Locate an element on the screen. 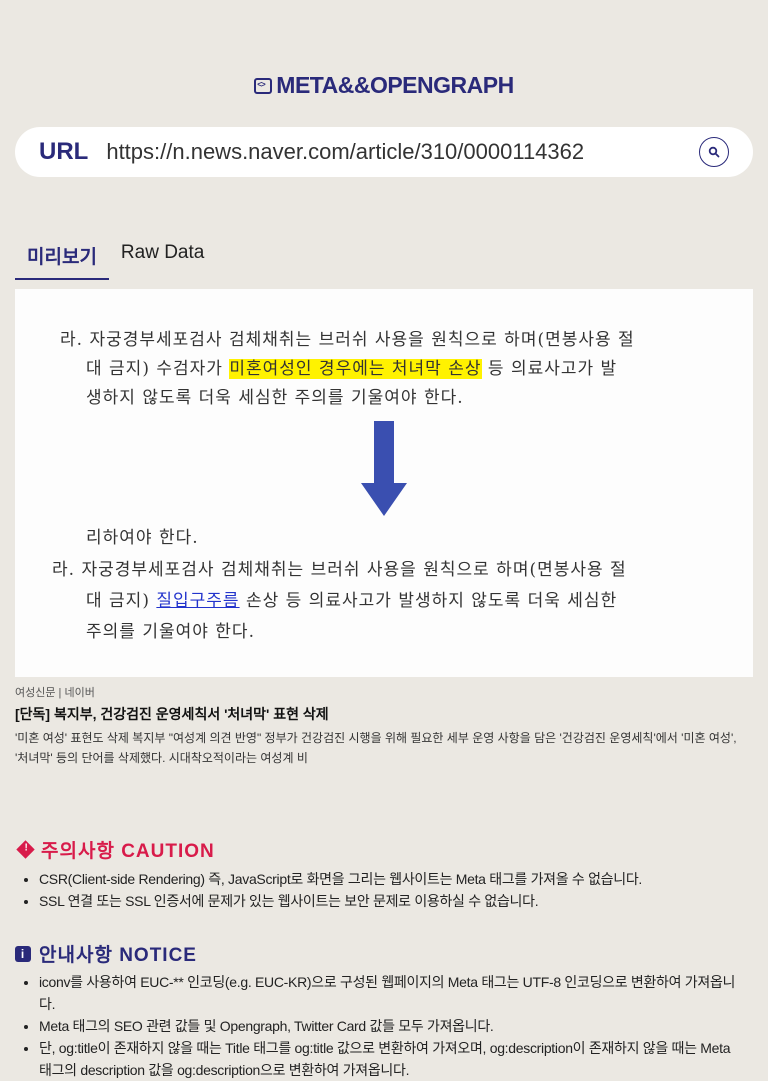 This screenshot has height=1081, width=768. url-input is located at coordinates (401, 152).